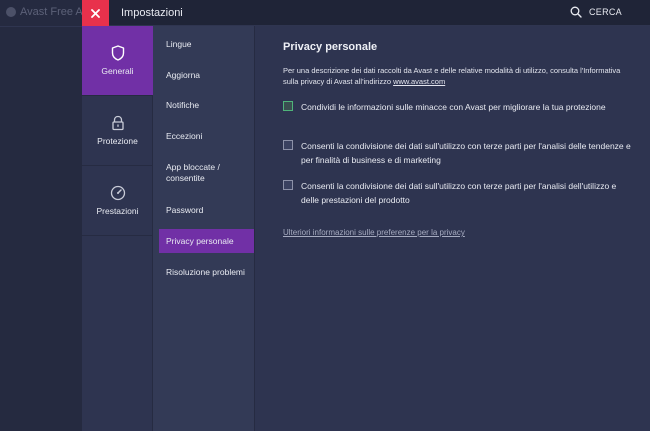  Describe the element at coordinates (366, 13) in the screenshot. I see `titlebar: Impostazioni CERCA` at that location.